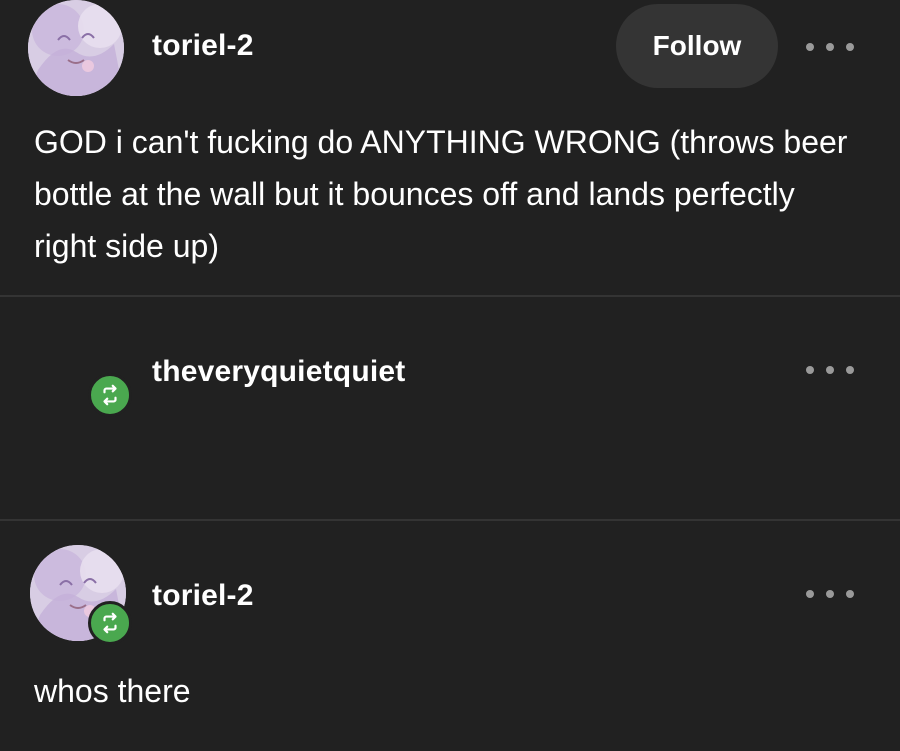 The height and width of the screenshot is (751, 900). I want to click on reblog-author-name: theveryquietquiet, so click(278, 372).